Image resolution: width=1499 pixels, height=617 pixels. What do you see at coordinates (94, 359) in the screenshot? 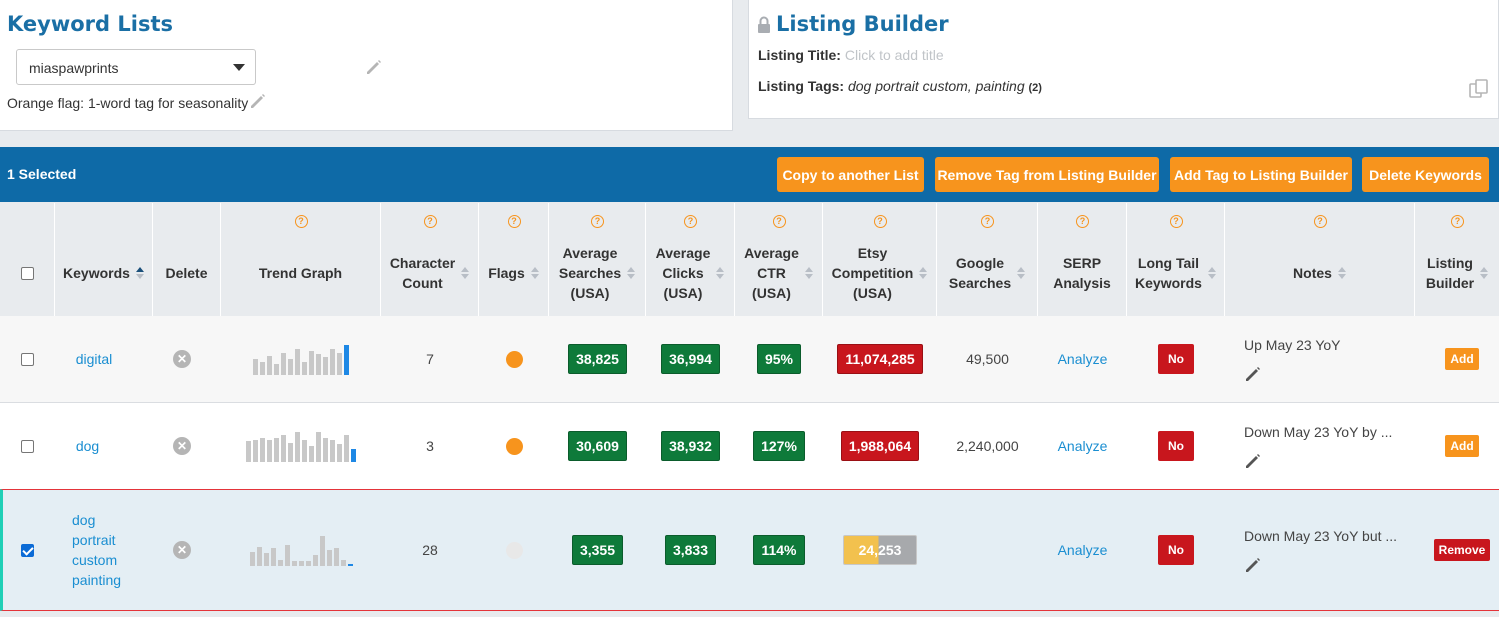
I see `keyword-link: digital` at bounding box center [94, 359].